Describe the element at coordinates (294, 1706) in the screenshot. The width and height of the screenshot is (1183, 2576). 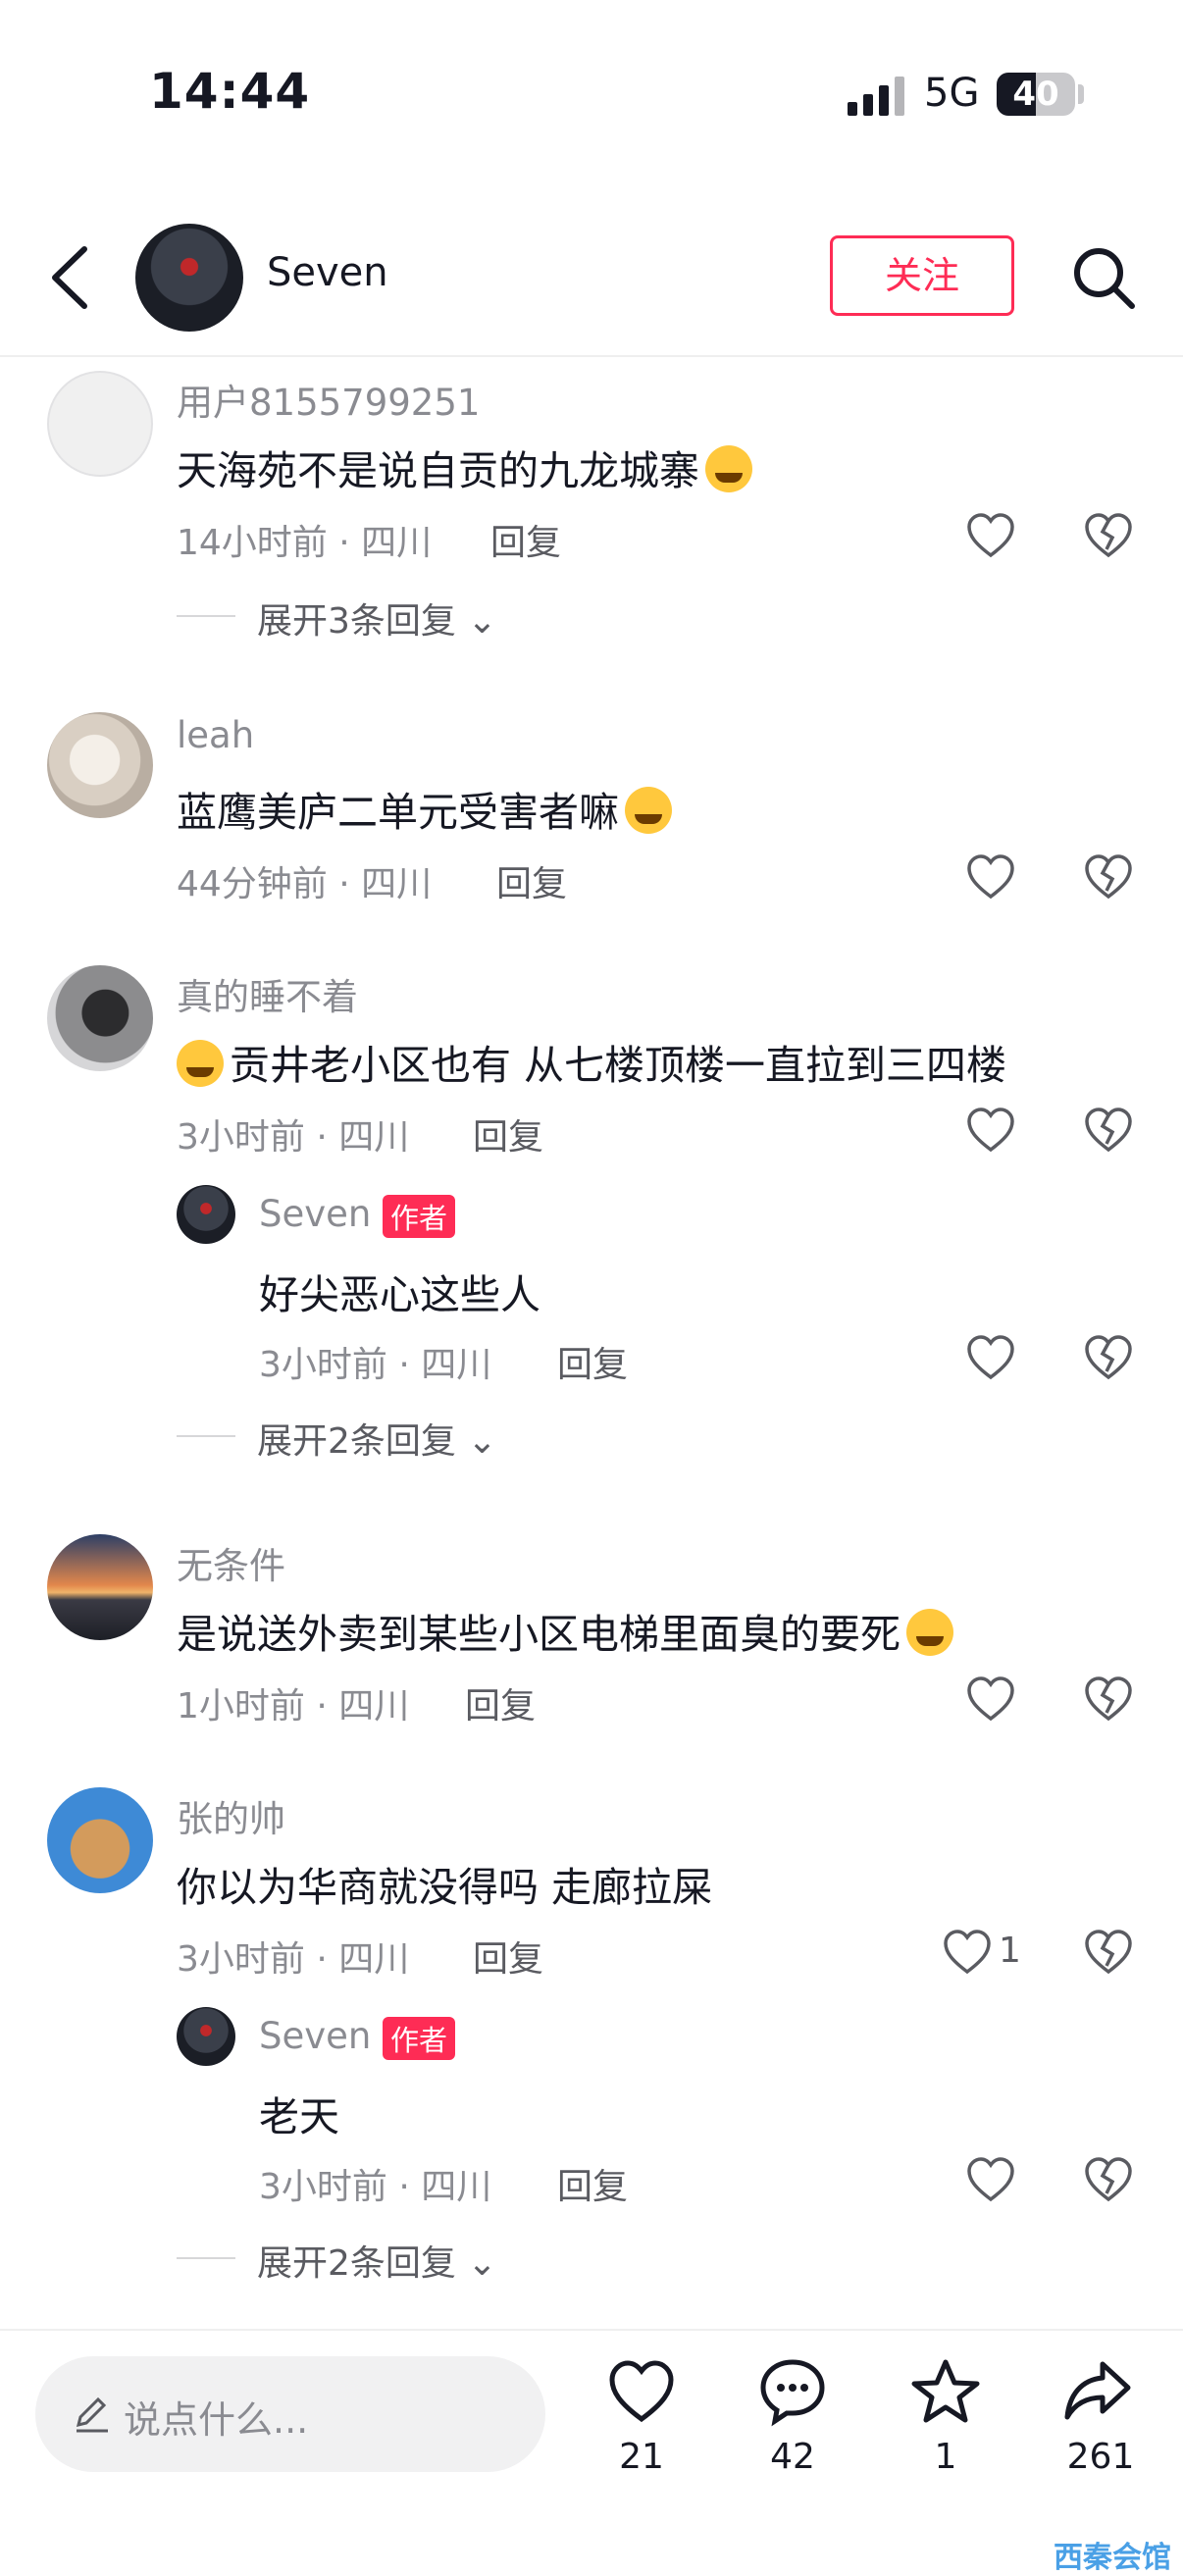
I see `comment-time: 1小时前 · 四川` at that location.